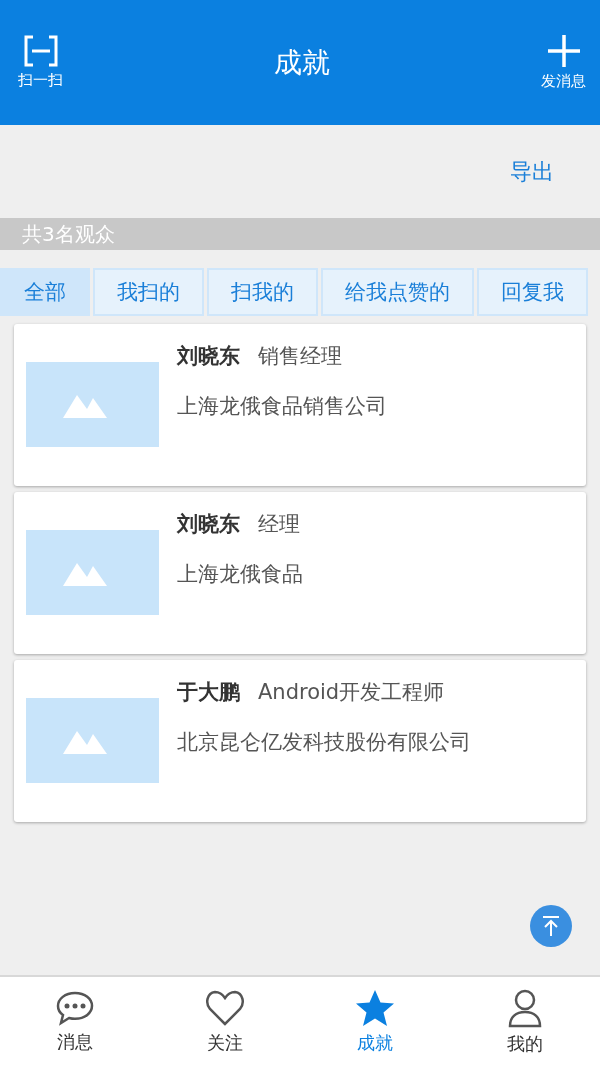 Image resolution: width=600 pixels, height=1067 pixels. Describe the element at coordinates (75, 1008) in the screenshot. I see `chat-bubble-icon` at that location.